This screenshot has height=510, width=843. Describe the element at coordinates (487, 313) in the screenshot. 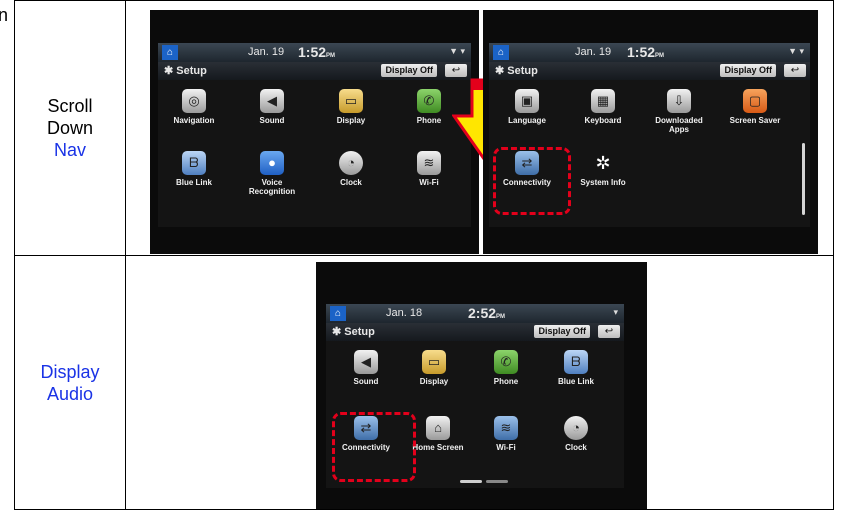

I see `status-time: 2:52PM` at that location.